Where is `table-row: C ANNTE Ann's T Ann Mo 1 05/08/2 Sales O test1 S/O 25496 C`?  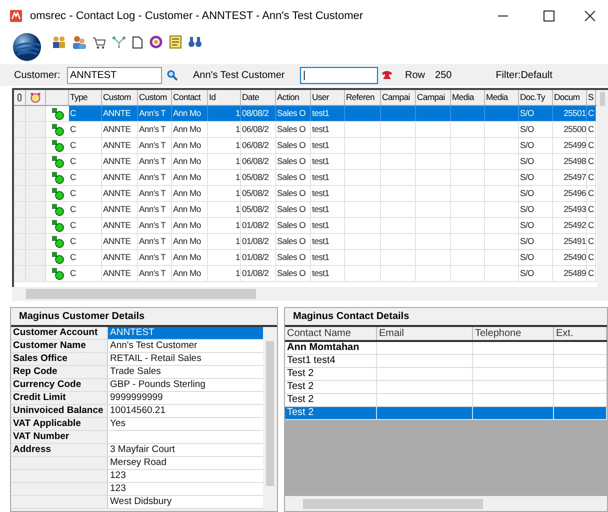
table-row: C ANNTE Ann's T Ann Mo 1 05/08/2 Sales O test1 S/O 25496 C is located at coordinates (305, 194).